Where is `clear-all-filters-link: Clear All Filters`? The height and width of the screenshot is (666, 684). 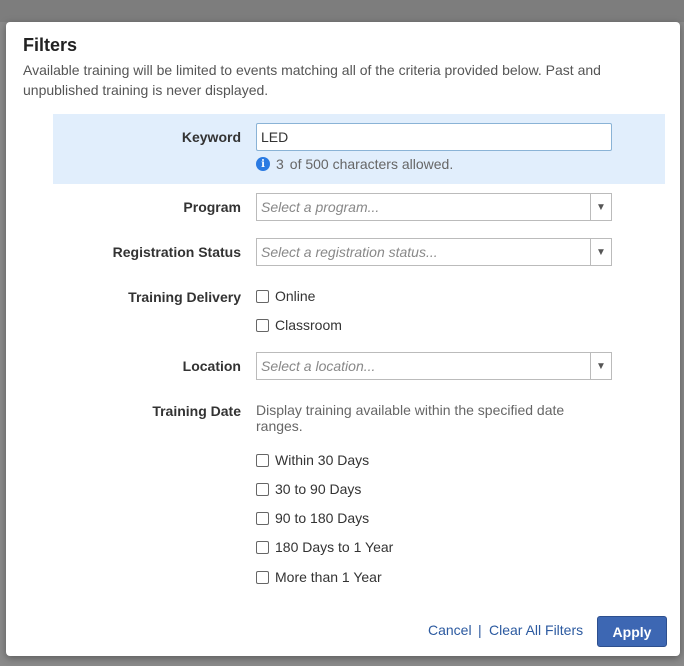 clear-all-filters-link: Clear All Filters is located at coordinates (536, 630).